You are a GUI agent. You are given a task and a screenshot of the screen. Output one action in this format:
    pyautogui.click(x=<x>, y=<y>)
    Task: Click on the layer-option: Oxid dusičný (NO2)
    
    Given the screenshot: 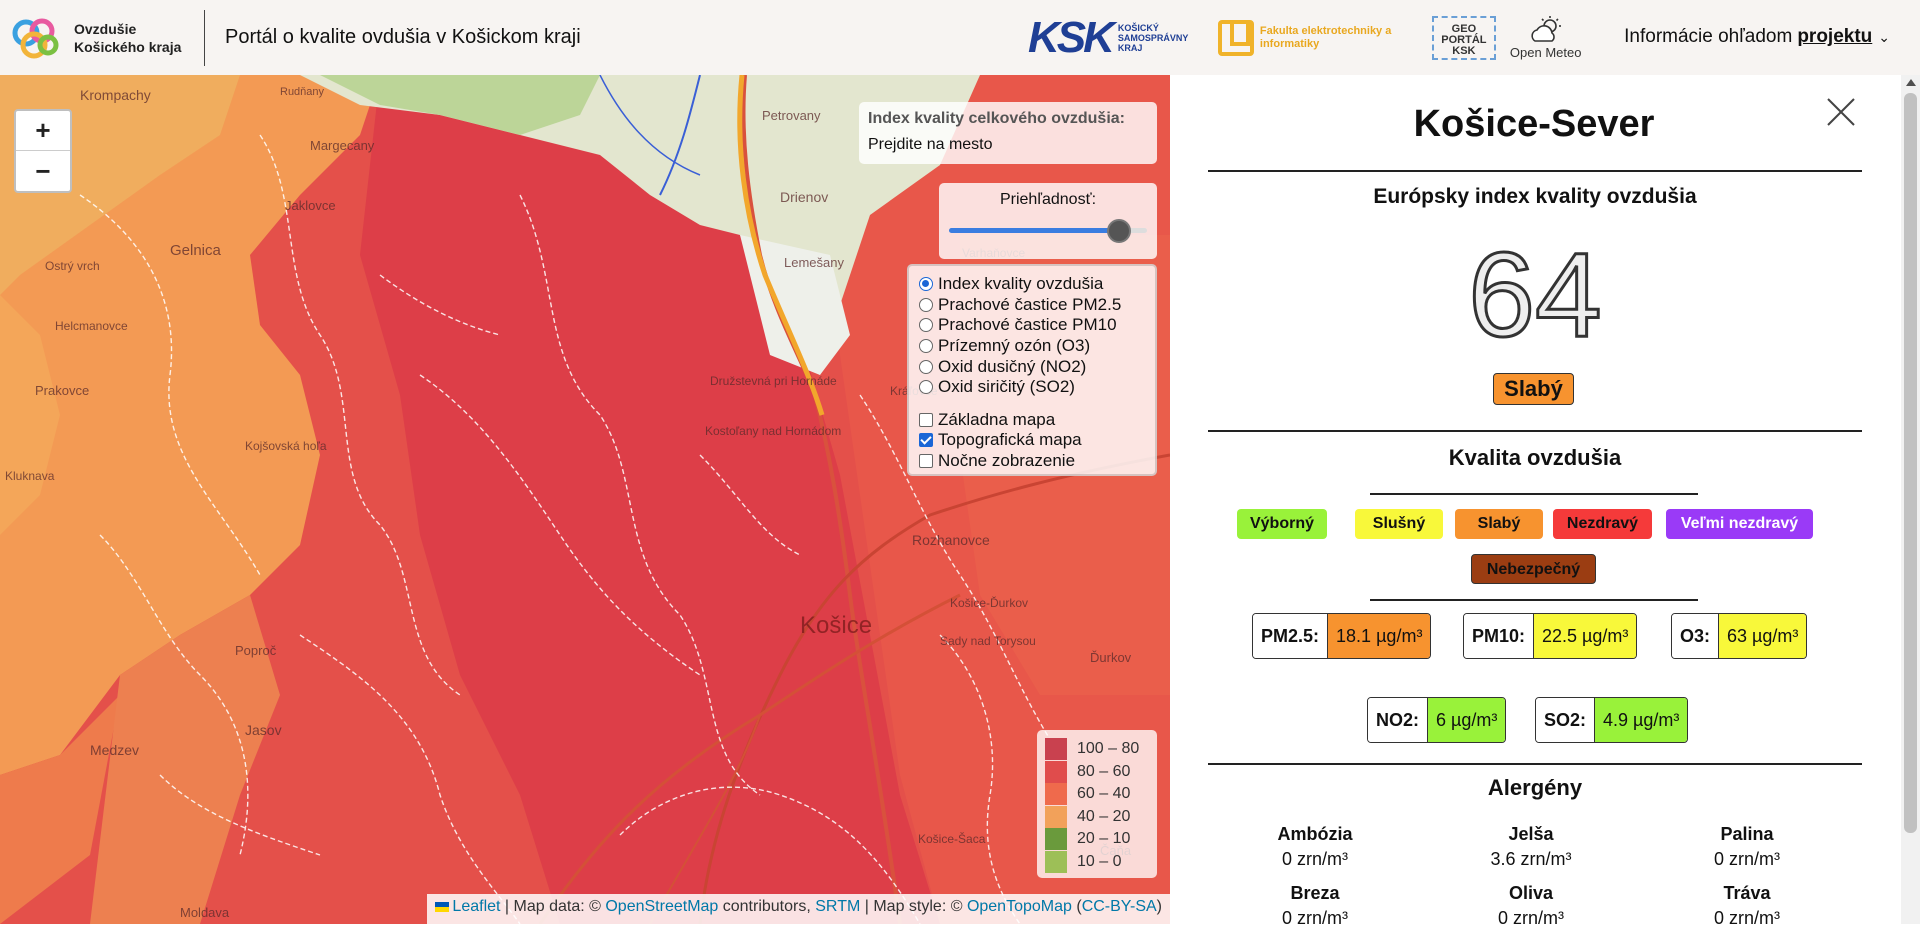 What is the action you would take?
    pyautogui.click(x=1037, y=366)
    